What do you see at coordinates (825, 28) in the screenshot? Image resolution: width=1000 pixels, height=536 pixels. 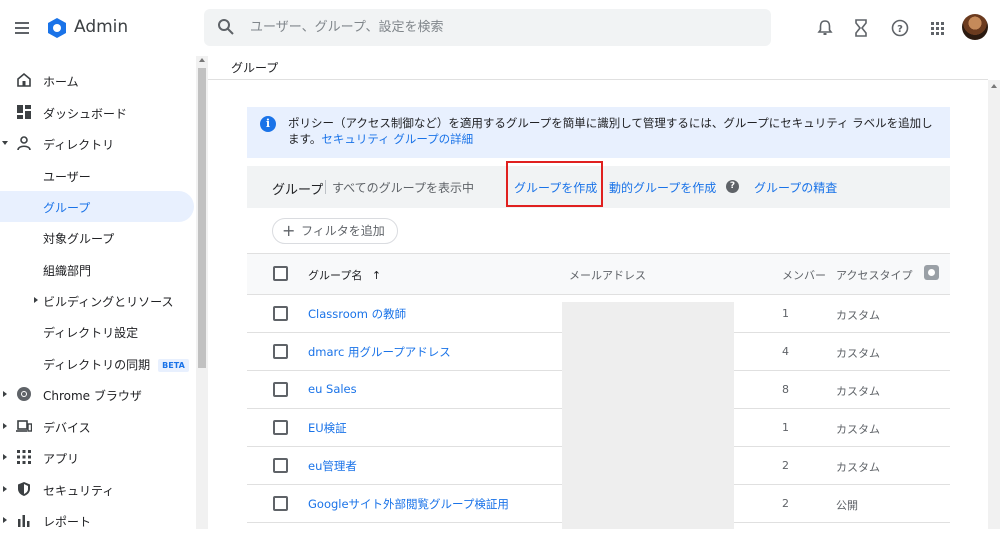 I see `notifications-icon` at bounding box center [825, 28].